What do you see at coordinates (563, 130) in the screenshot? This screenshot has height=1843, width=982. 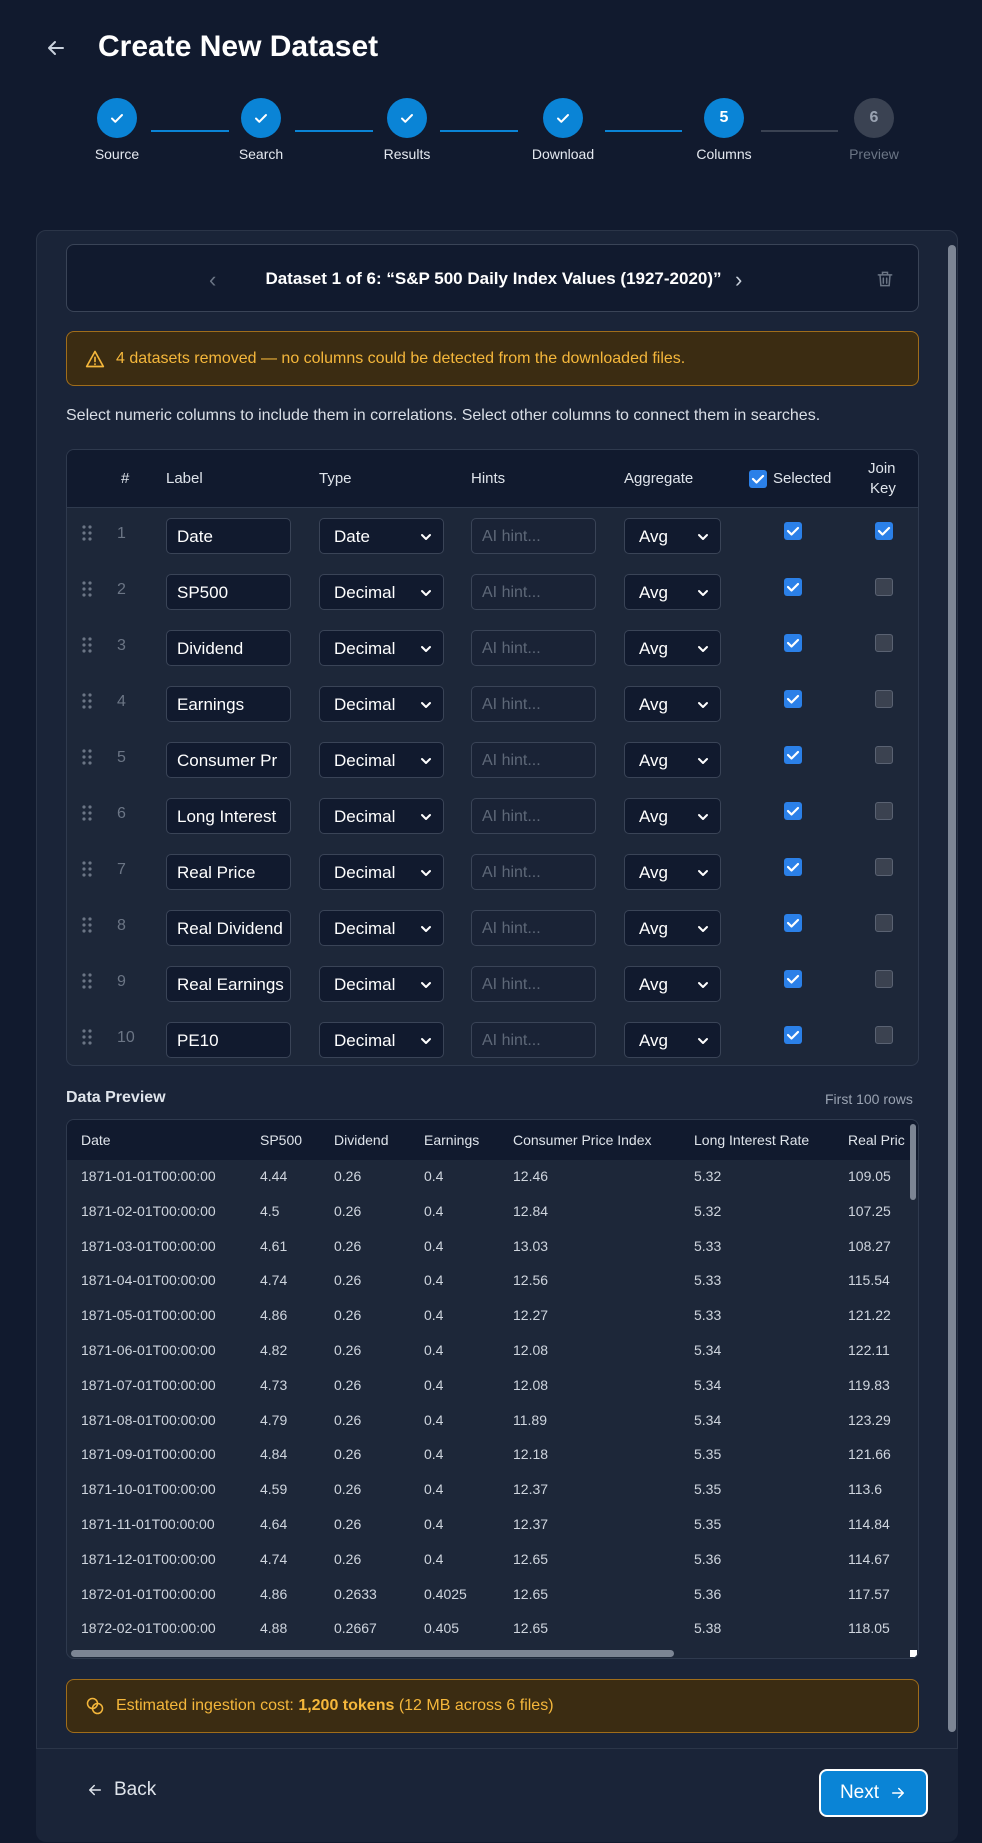 I see `step-download: Download` at bounding box center [563, 130].